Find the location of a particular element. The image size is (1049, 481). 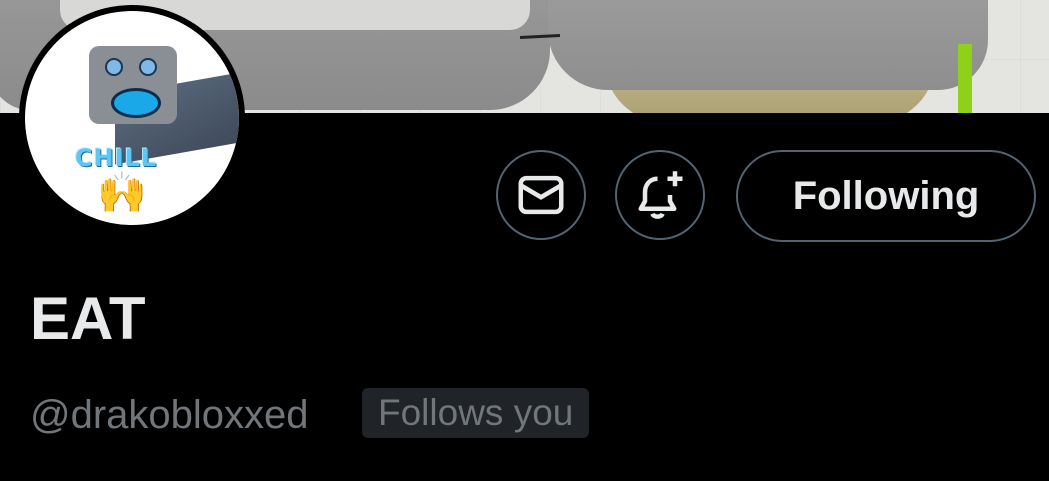

profile-avatar: CHILL 🙌 is located at coordinates (132, 118).